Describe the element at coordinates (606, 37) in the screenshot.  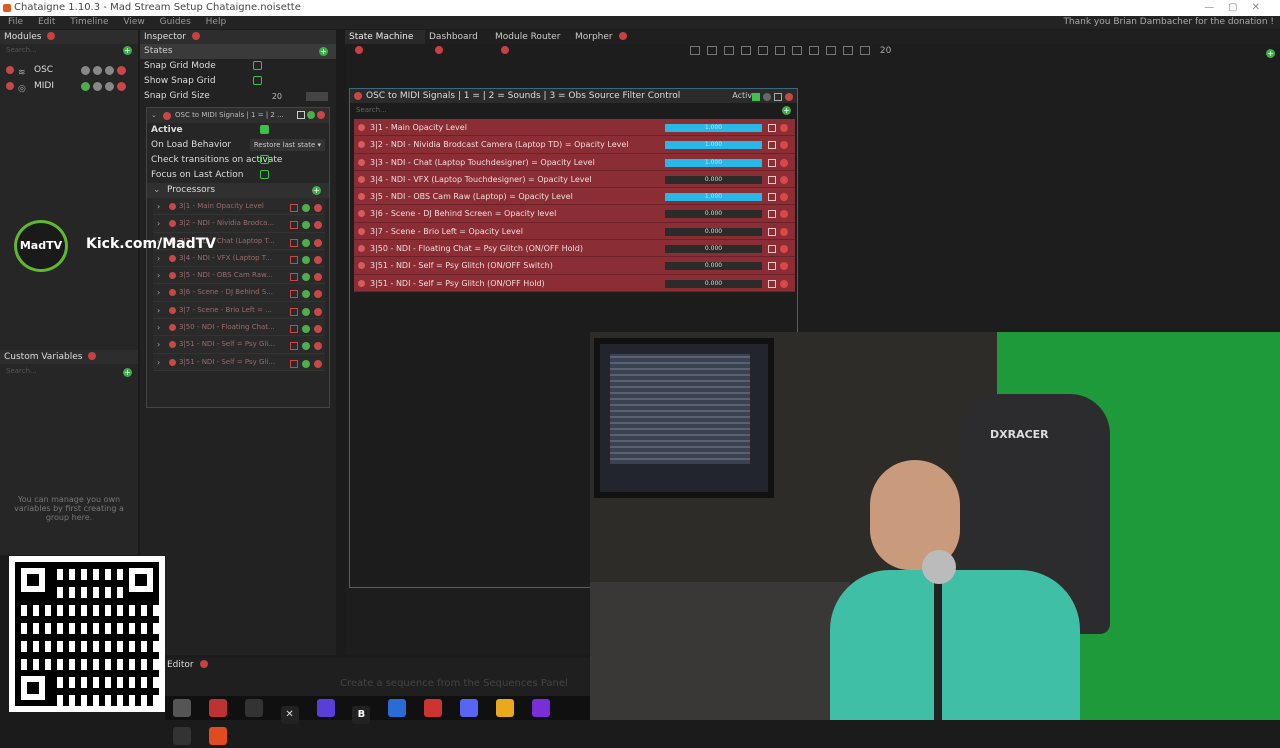
I see `tab-morpher: Morpher` at that location.